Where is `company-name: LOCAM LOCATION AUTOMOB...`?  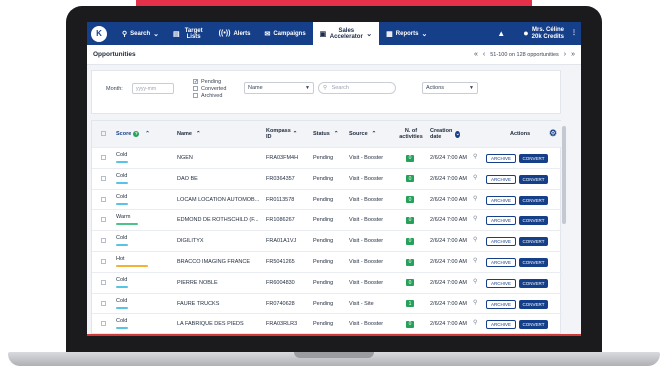
company-name: LOCAM LOCATION AUTOMOB... is located at coordinates (218, 200).